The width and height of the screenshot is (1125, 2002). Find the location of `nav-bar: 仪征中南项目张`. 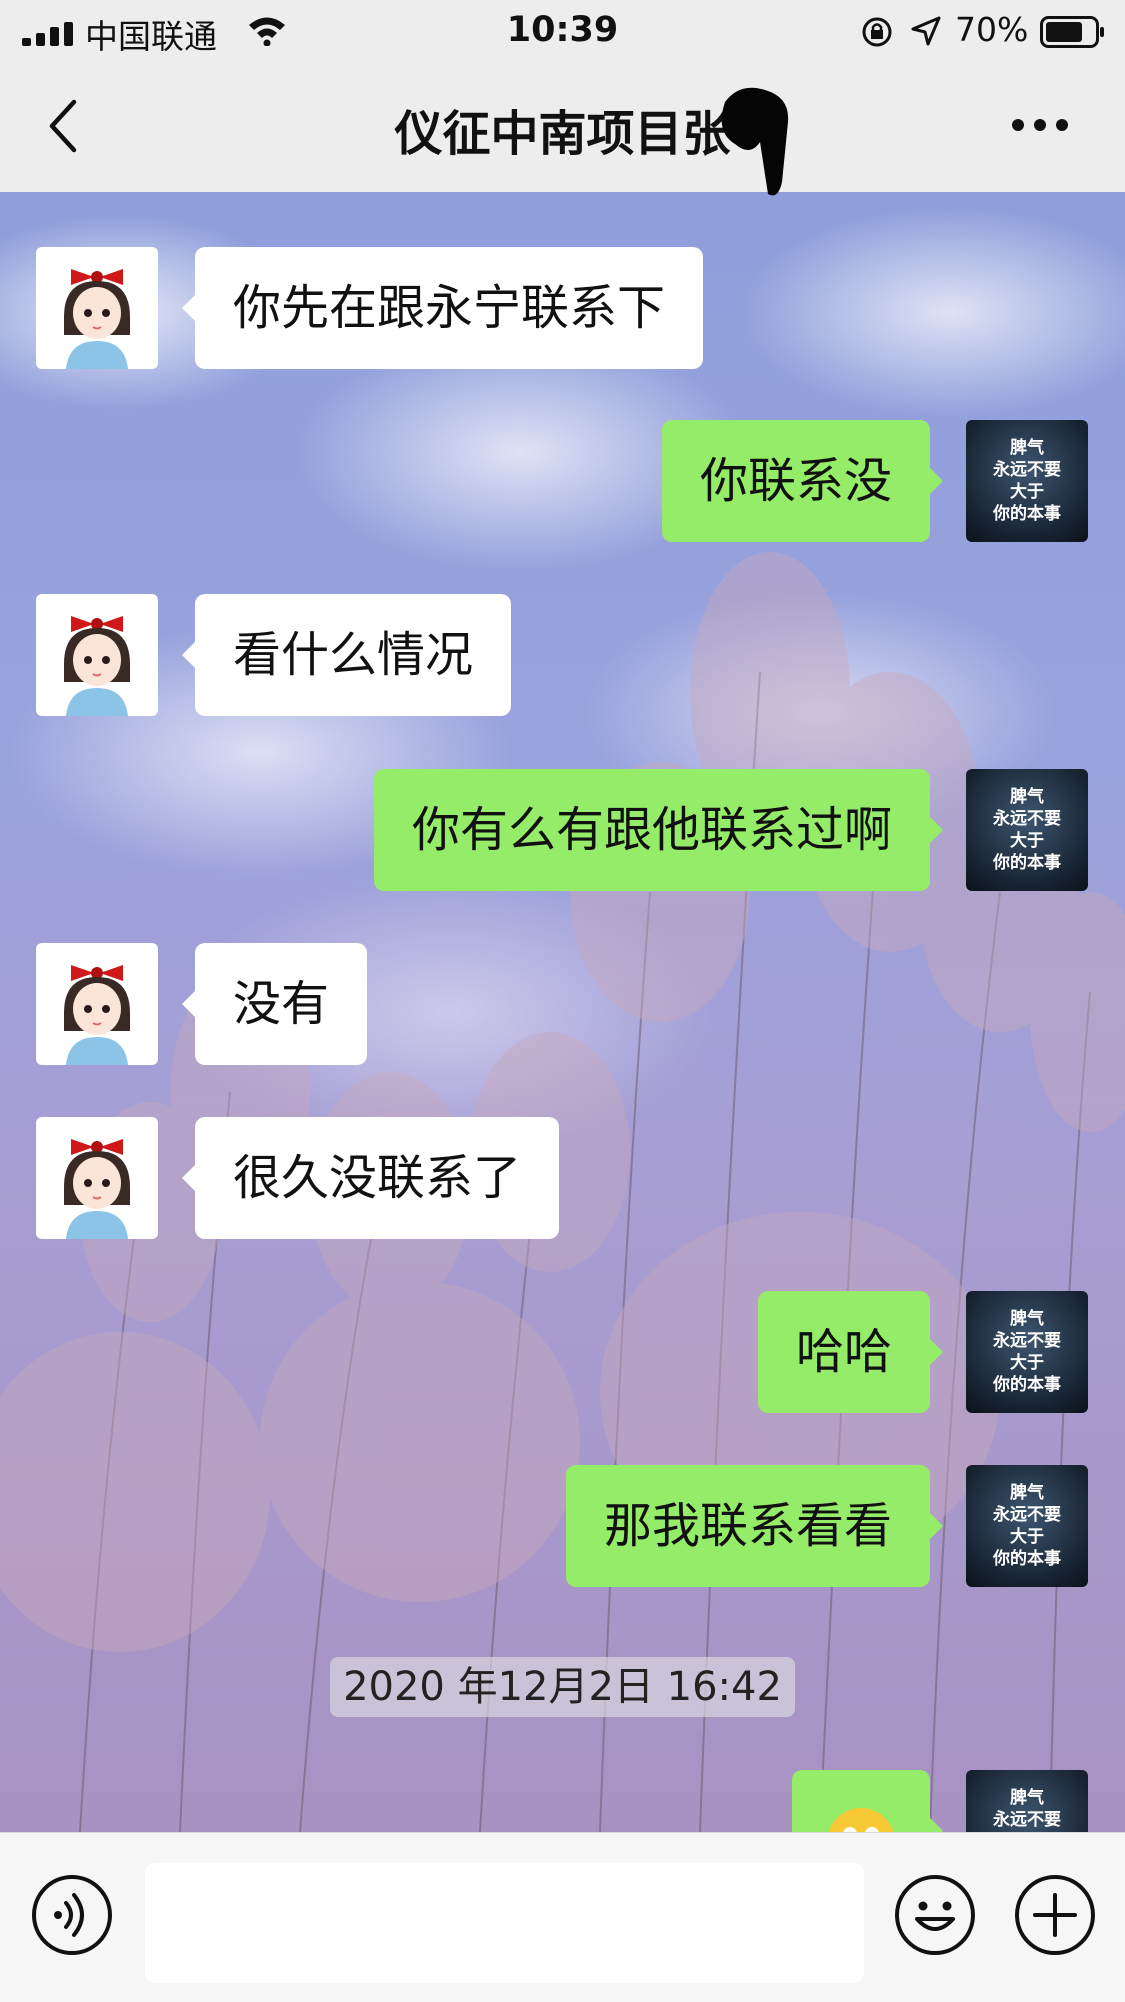

nav-bar: 仪征中南项目张 is located at coordinates (562, 129).